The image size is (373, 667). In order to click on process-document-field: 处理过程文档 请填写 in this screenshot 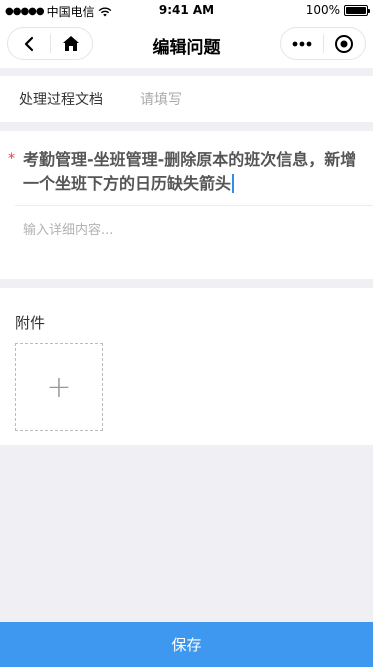, I will do `click(186, 99)`.